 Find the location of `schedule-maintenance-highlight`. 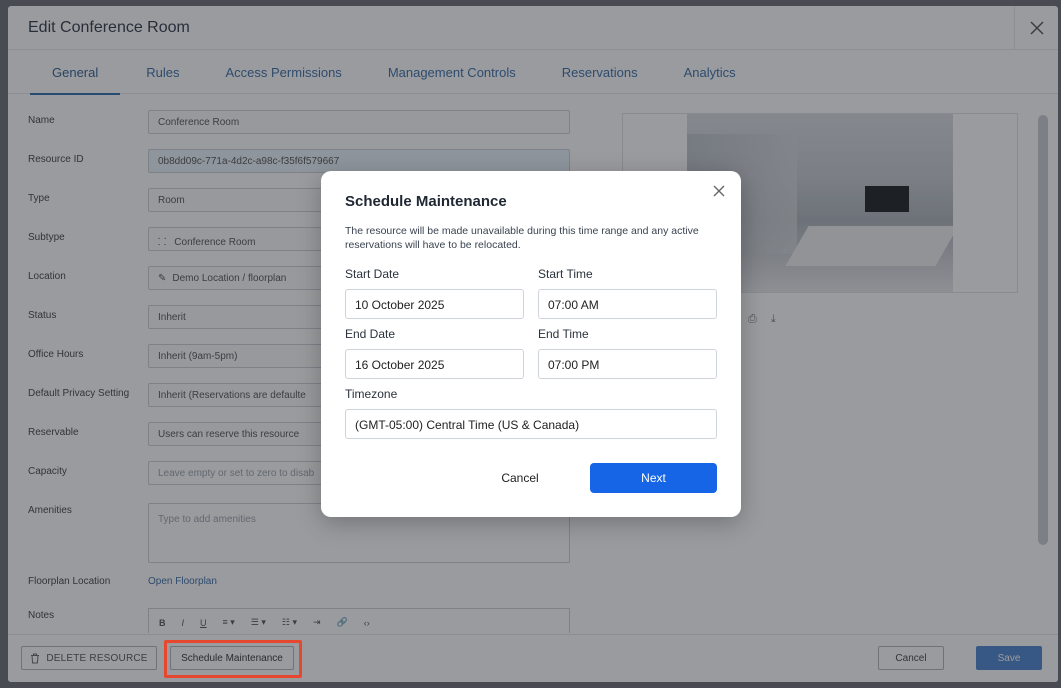

schedule-maintenance-highlight is located at coordinates (233, 659).